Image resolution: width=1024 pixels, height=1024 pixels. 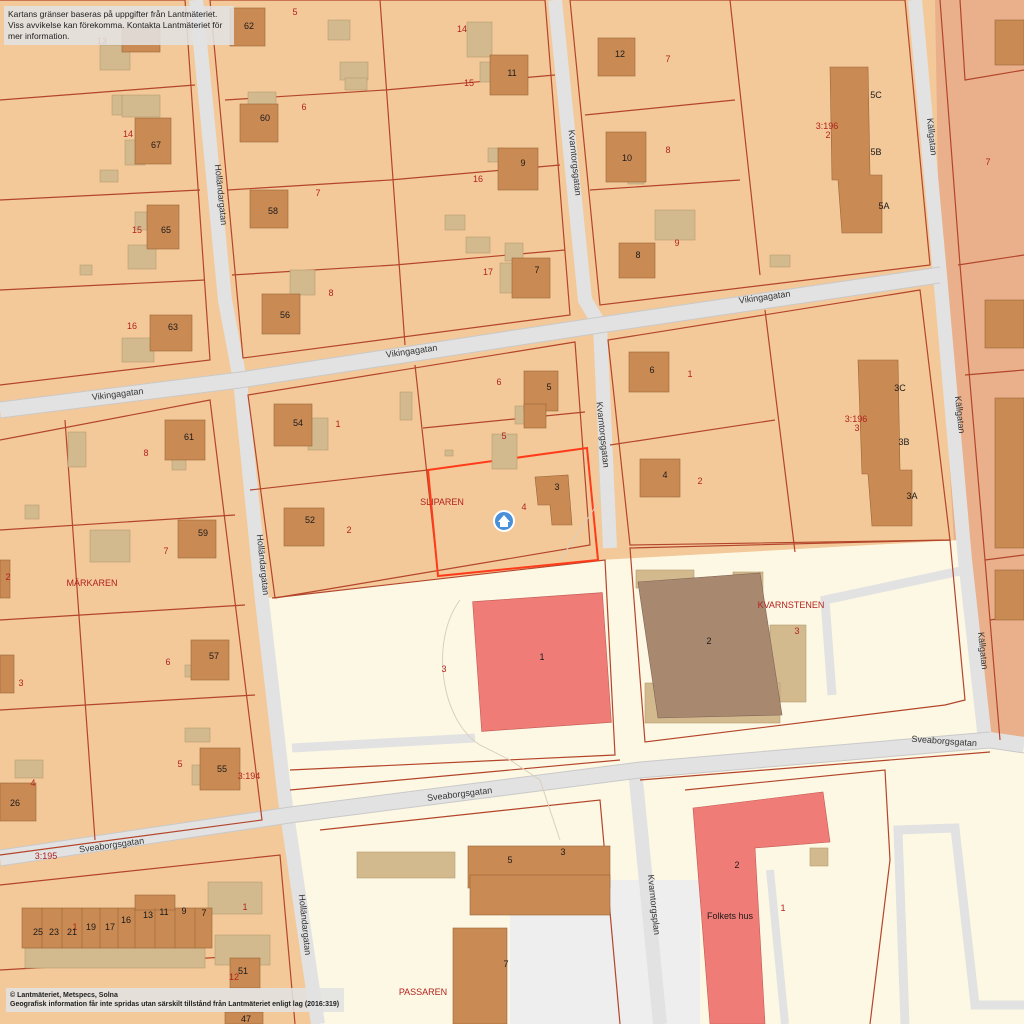 I want to click on district-label-markaren: MÄRKAREN, so click(x=91, y=583).